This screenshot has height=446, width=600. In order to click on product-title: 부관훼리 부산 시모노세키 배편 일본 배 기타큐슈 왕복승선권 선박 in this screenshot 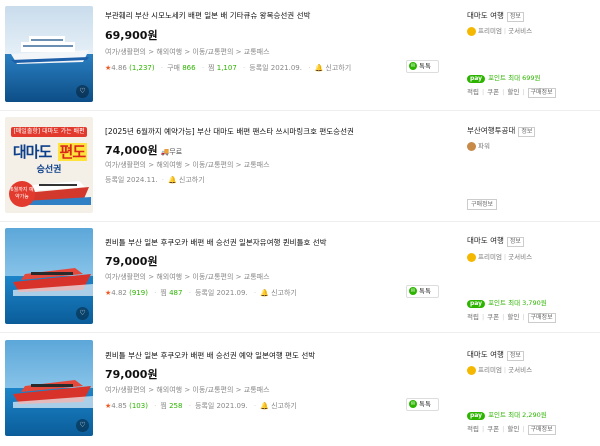, I will do `click(207, 15)`.